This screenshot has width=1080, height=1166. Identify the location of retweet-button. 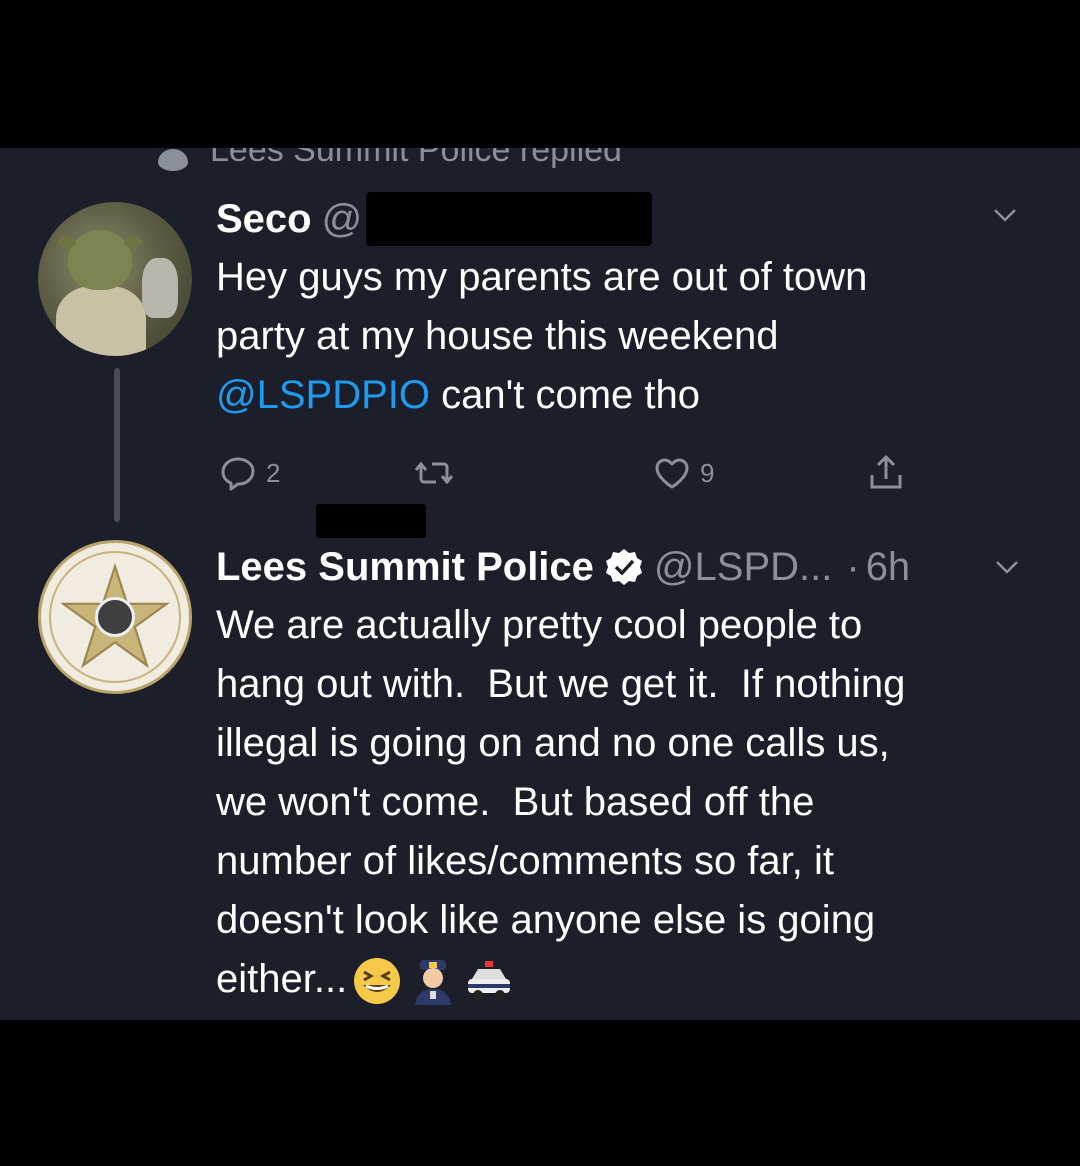
(434, 473).